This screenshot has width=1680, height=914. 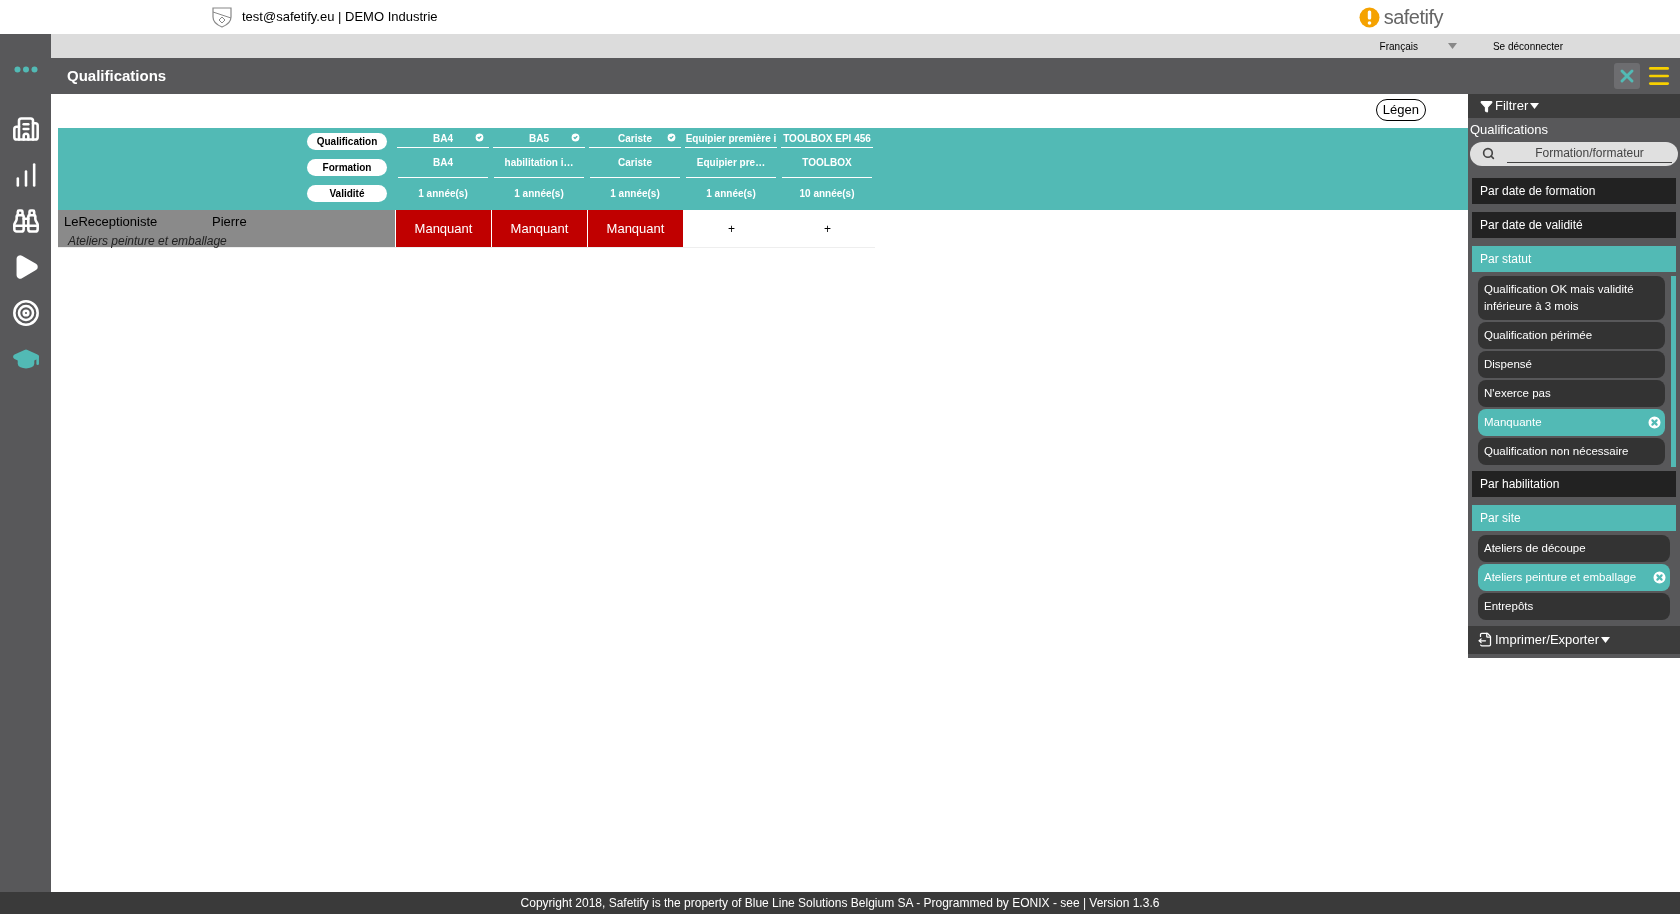 I want to click on formation-label: TOOLBOX, so click(x=827, y=163).